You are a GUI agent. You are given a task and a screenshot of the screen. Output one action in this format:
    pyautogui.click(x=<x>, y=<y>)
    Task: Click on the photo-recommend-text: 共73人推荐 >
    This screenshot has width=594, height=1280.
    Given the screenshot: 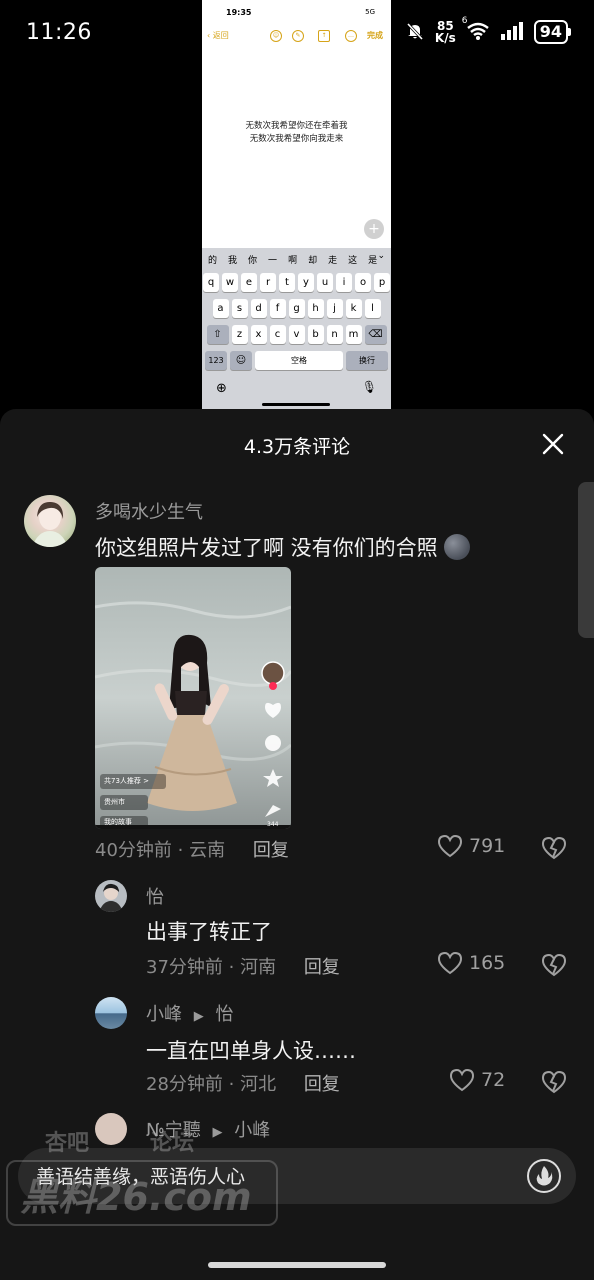 What is the action you would take?
    pyautogui.click(x=126, y=781)
    